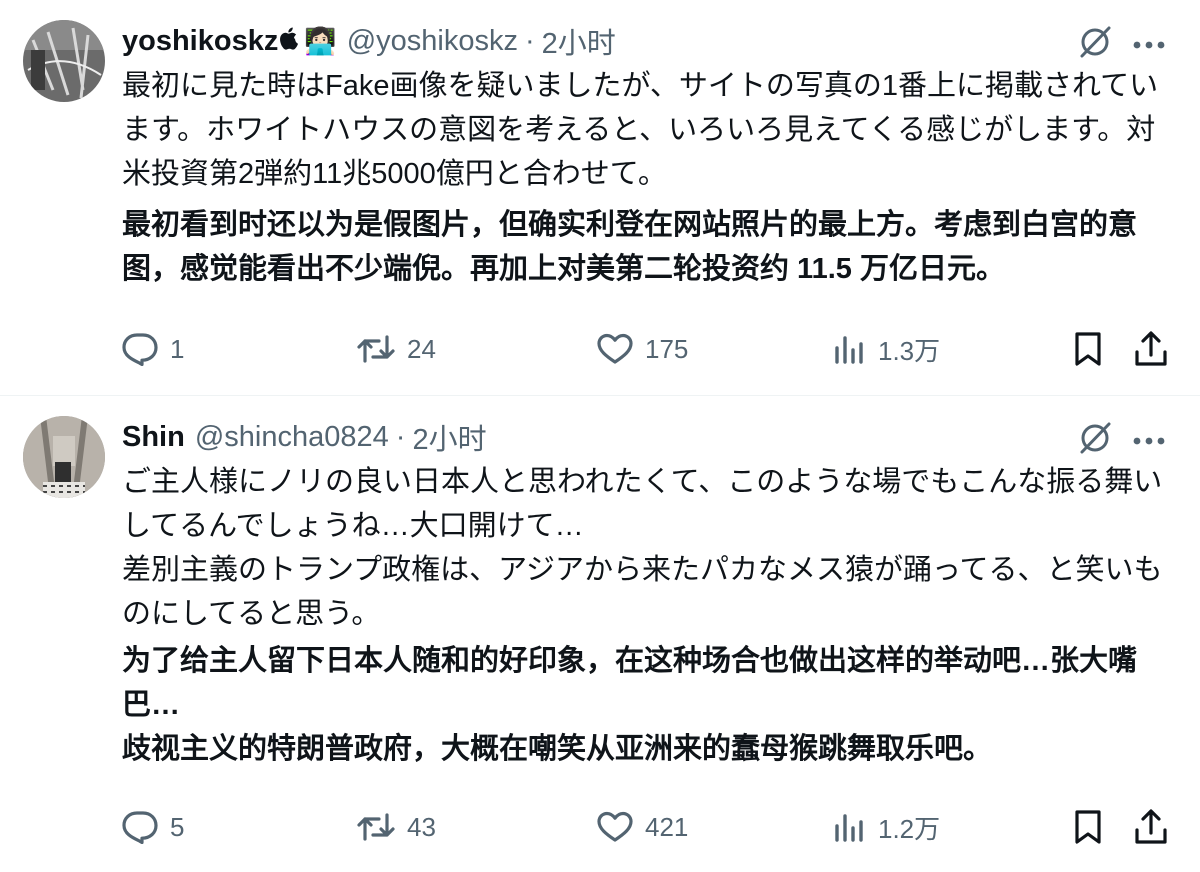 The width and height of the screenshot is (1200, 872). I want to click on action-bar: 5 43 421 1.2万, so click(600, 827).